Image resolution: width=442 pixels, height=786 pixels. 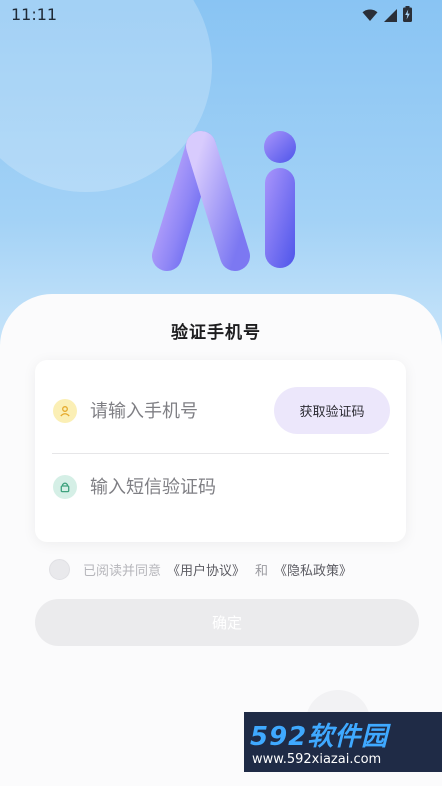 What do you see at coordinates (407, 16) in the screenshot?
I see `battery-charging-icon` at bounding box center [407, 16].